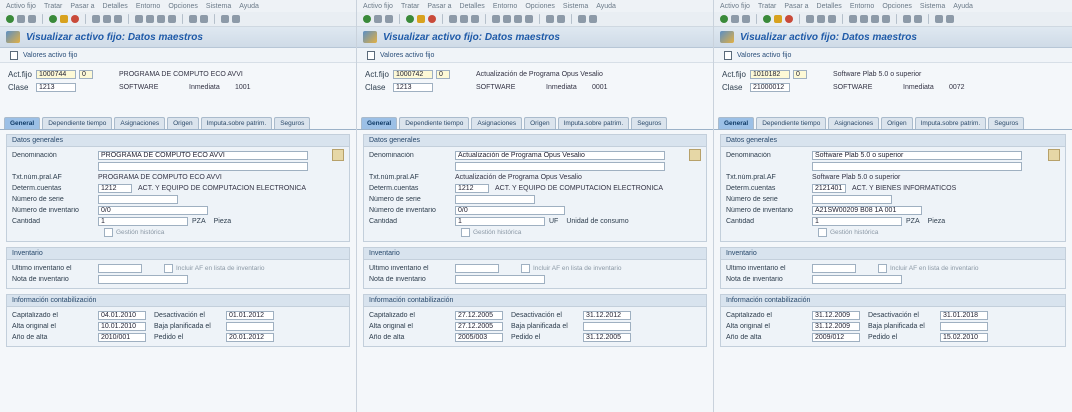 Image resolution: width=1072 pixels, height=412 pixels. I want to click on tab-origen: Origen, so click(540, 123).